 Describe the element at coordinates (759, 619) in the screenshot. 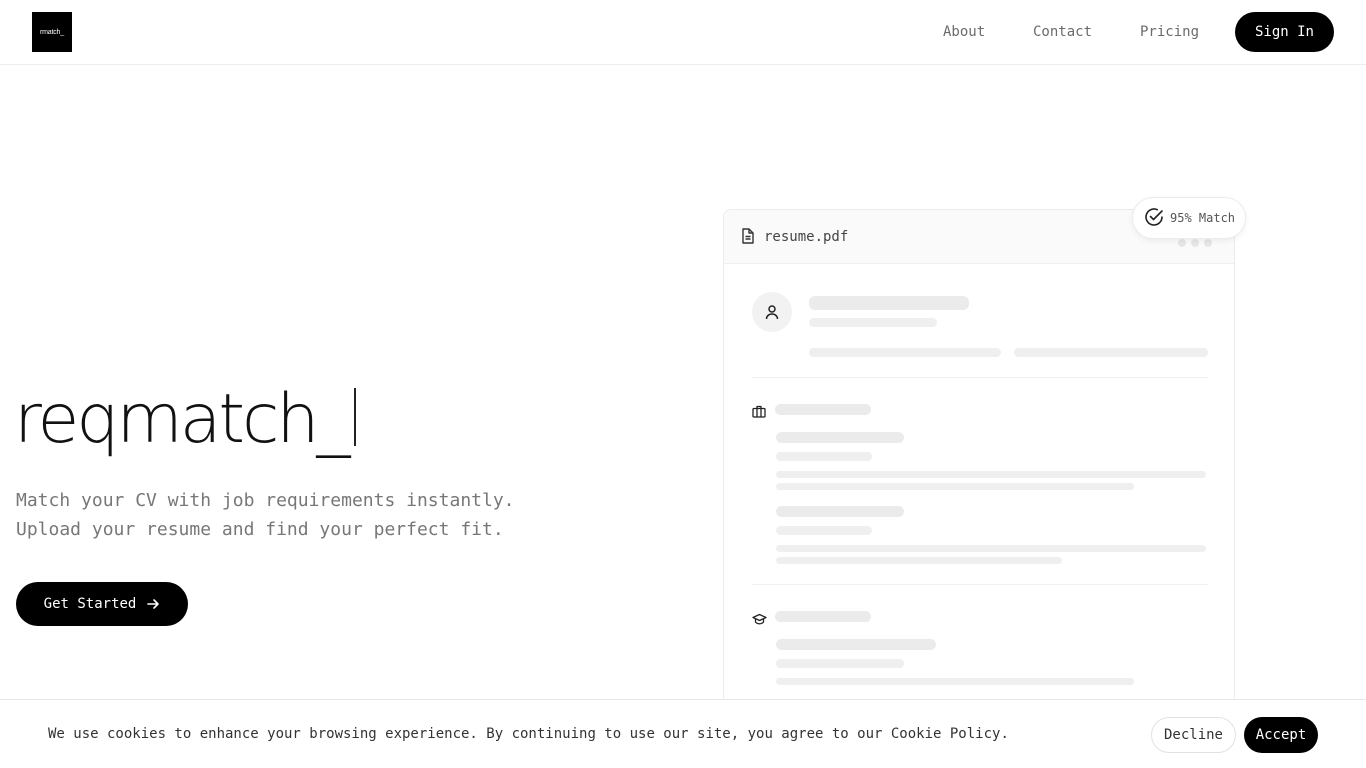

I see `graduation-cap-icon` at that location.